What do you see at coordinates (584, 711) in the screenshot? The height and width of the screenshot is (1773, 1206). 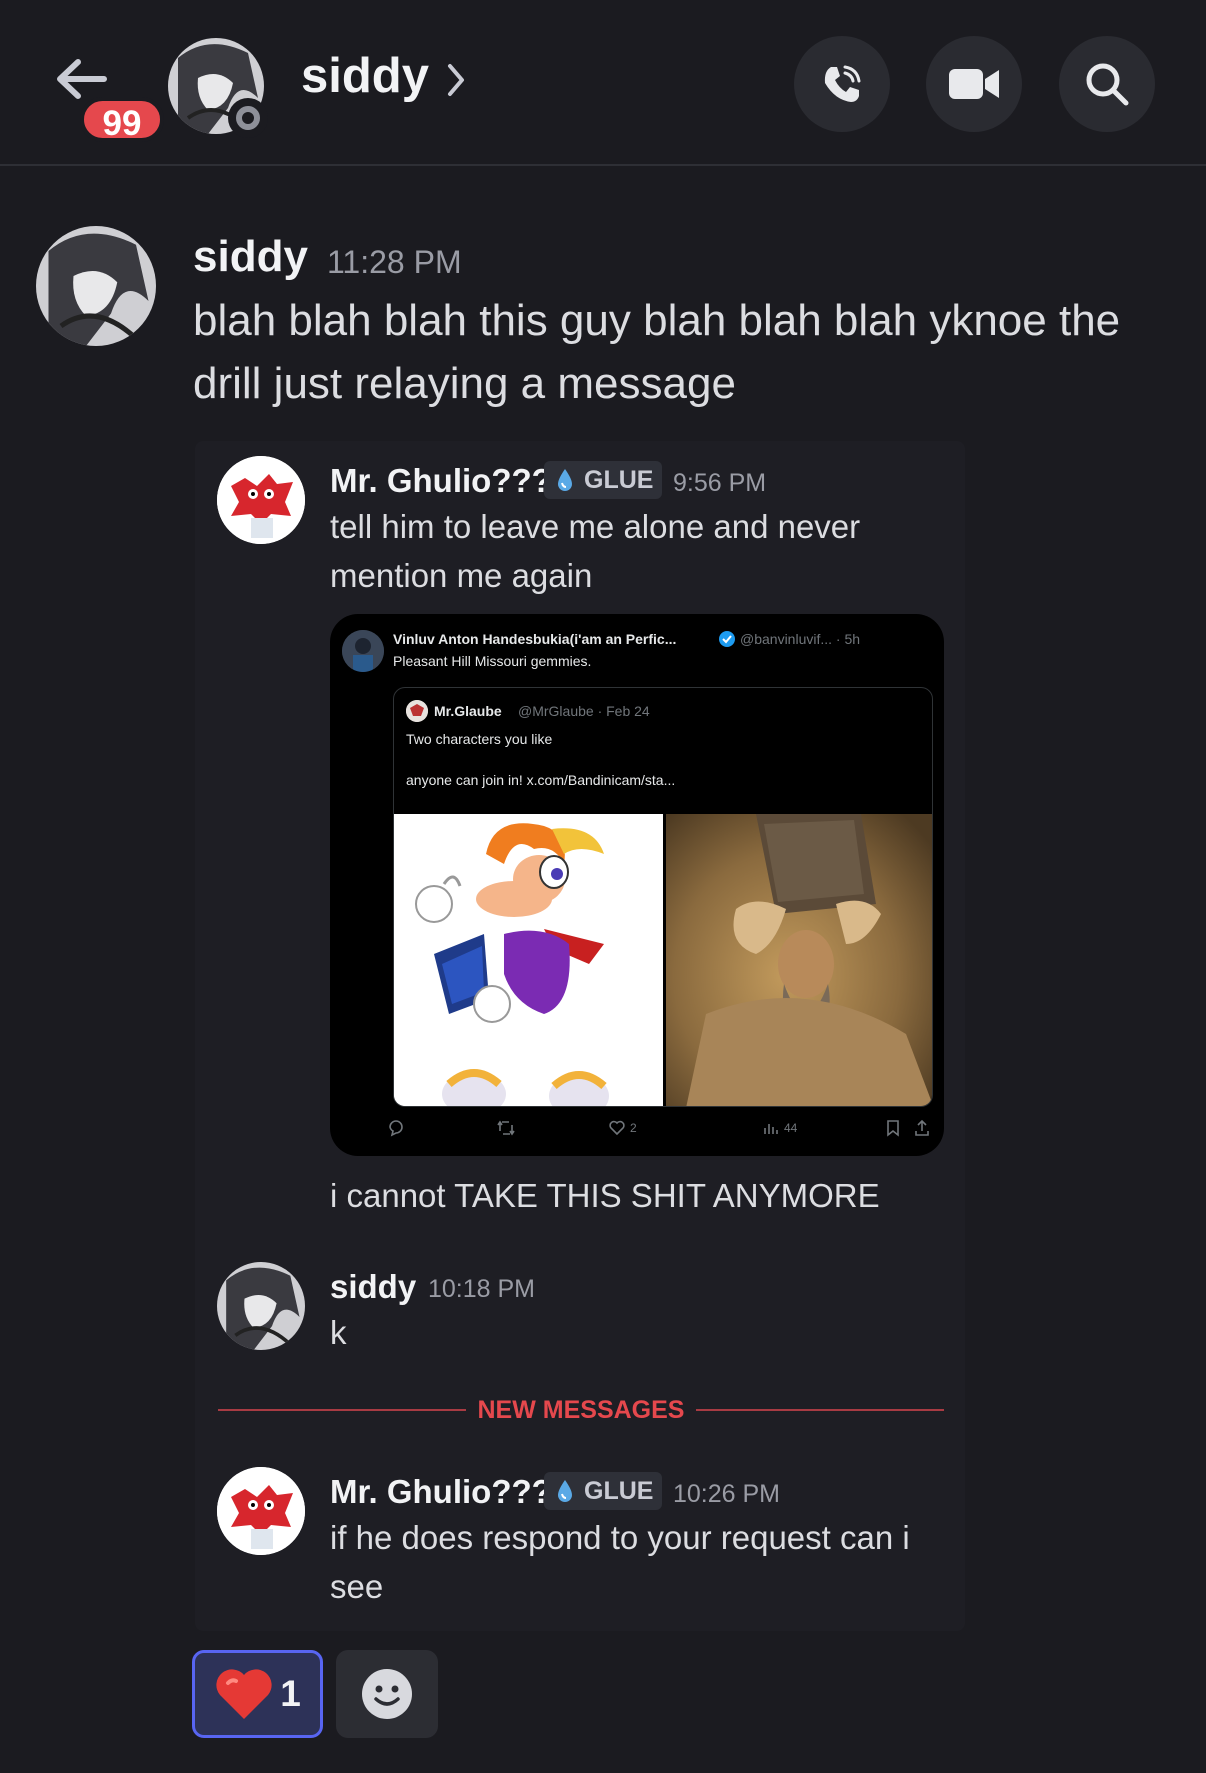 I see `quoted-tweet-handle: @MrGlaube · Feb 24` at bounding box center [584, 711].